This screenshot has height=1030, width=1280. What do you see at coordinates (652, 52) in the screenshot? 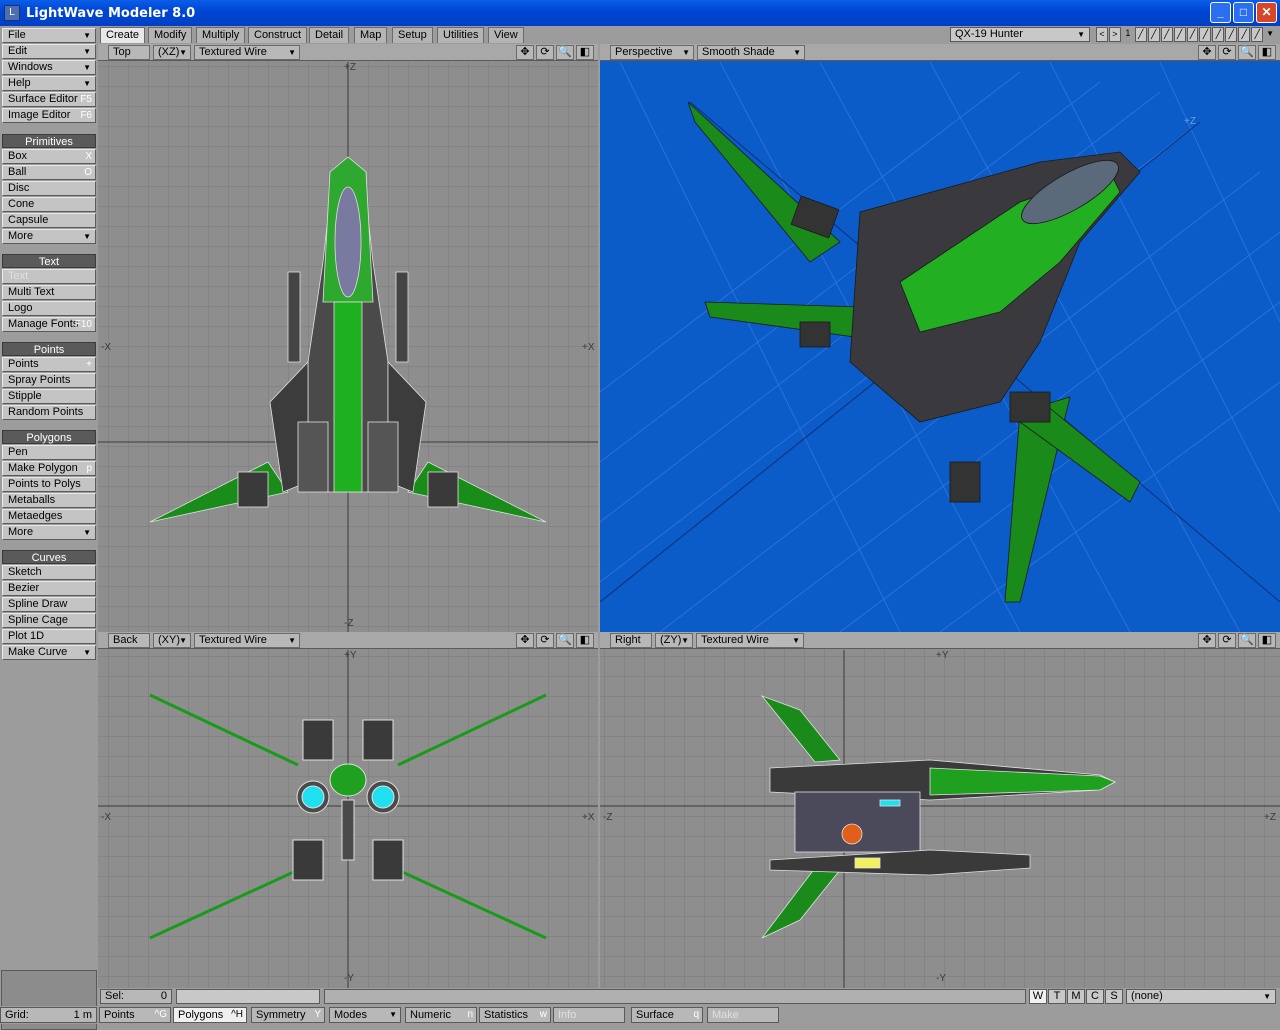
I see `view-type-perspective: Perspective ▼` at bounding box center [652, 52].